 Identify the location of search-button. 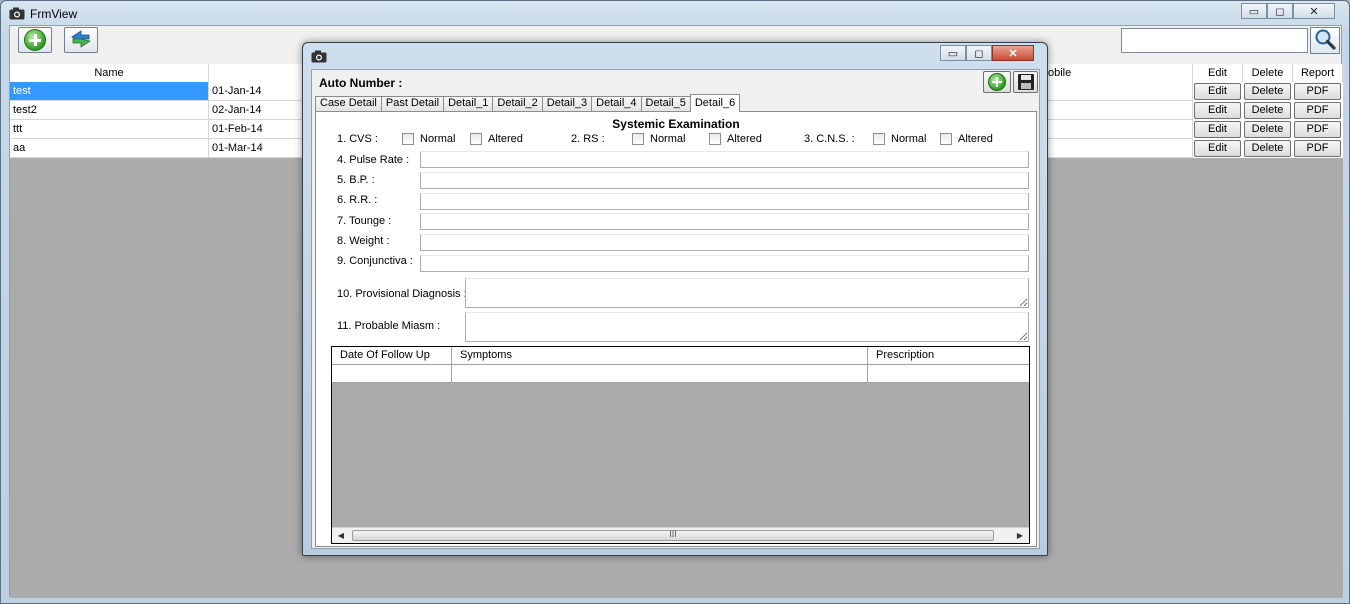
(1325, 40).